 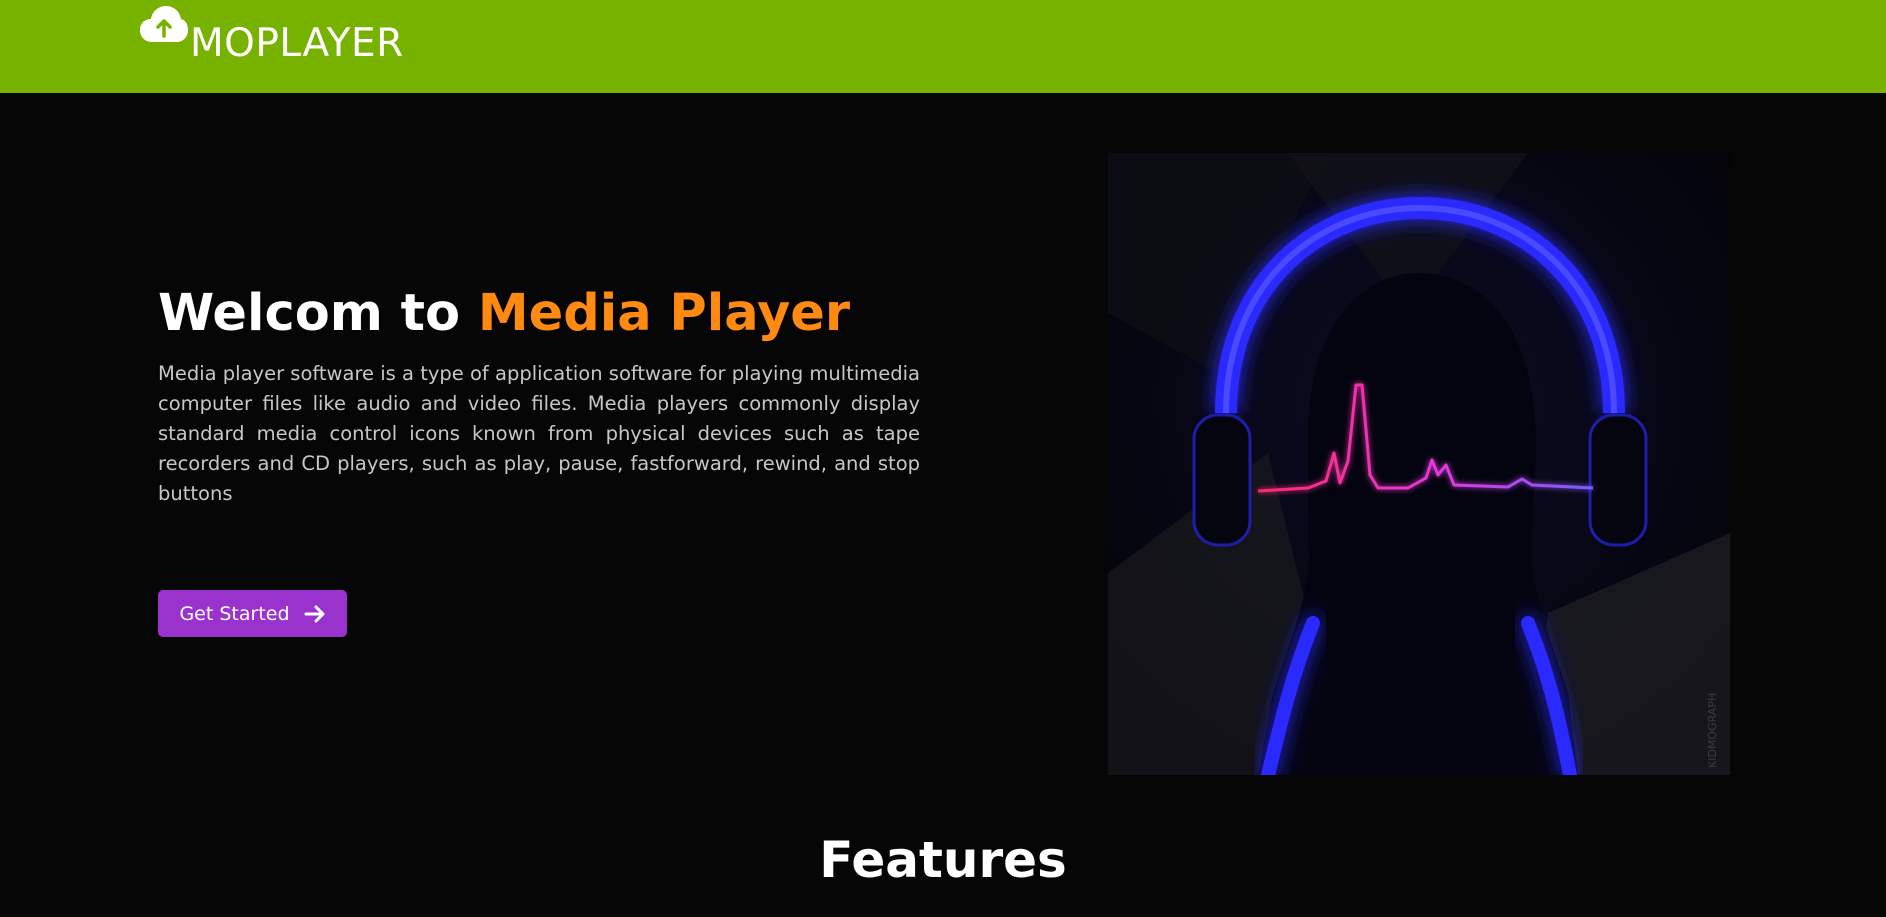 I want to click on hero-title-accent: Media Player, so click(x=664, y=313).